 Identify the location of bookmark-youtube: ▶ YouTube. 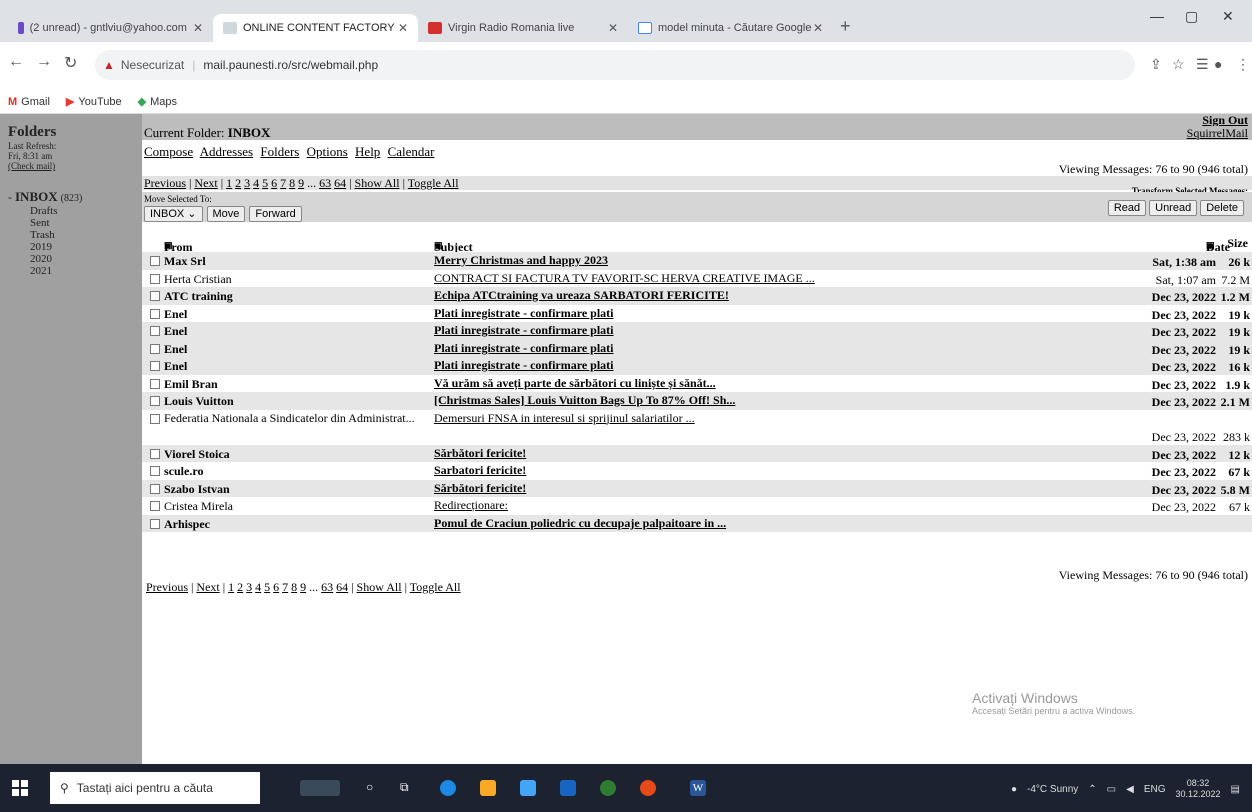
(94, 102).